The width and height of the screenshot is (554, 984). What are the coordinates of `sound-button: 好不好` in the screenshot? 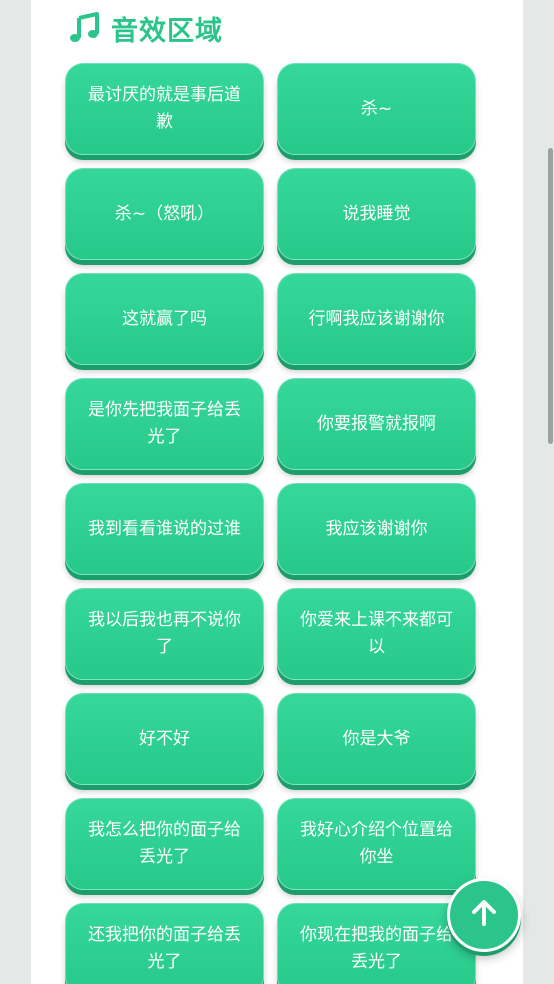 It's located at (164, 739).